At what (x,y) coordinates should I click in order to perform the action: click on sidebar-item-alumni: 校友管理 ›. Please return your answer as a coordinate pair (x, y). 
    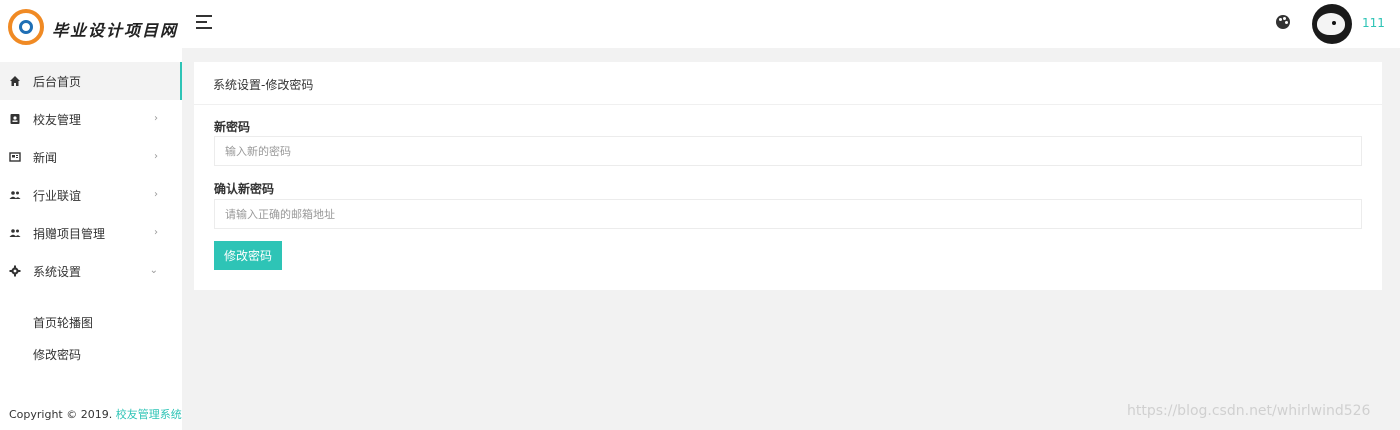
    Looking at the image, I should click on (91, 119).